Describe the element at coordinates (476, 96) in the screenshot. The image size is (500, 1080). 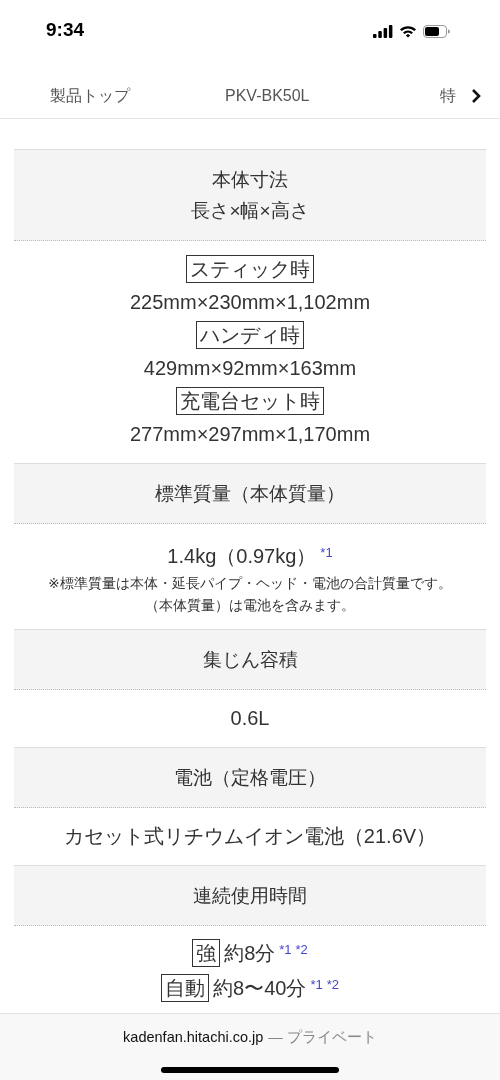
I see `chevron-right-icon` at that location.